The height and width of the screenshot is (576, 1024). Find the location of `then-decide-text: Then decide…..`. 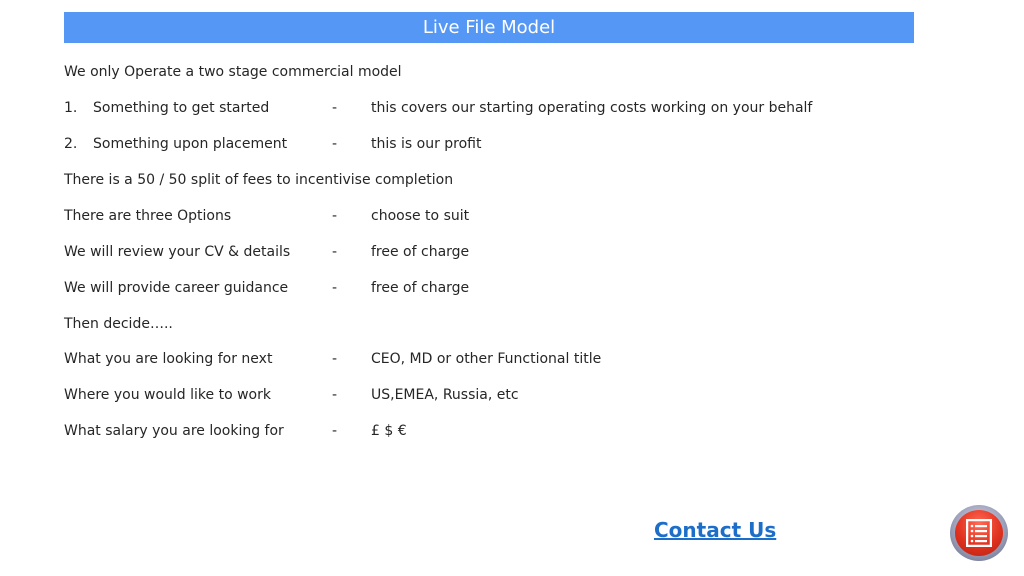

then-decide-text: Then decide….. is located at coordinates (118, 324).